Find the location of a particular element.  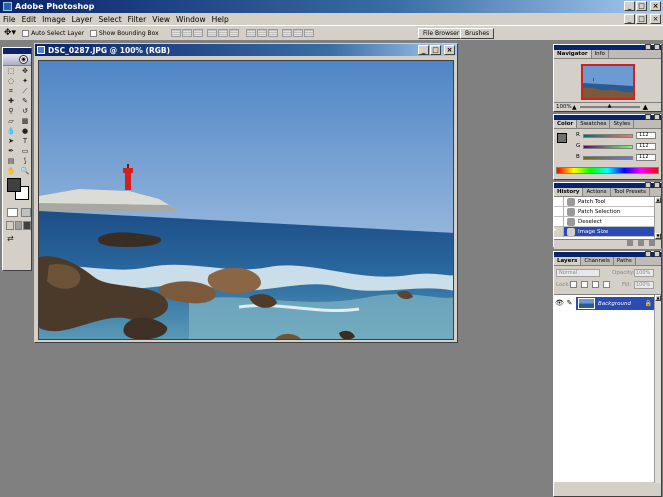

crop-tool-icon: ⌗ is located at coordinates (11, 91).